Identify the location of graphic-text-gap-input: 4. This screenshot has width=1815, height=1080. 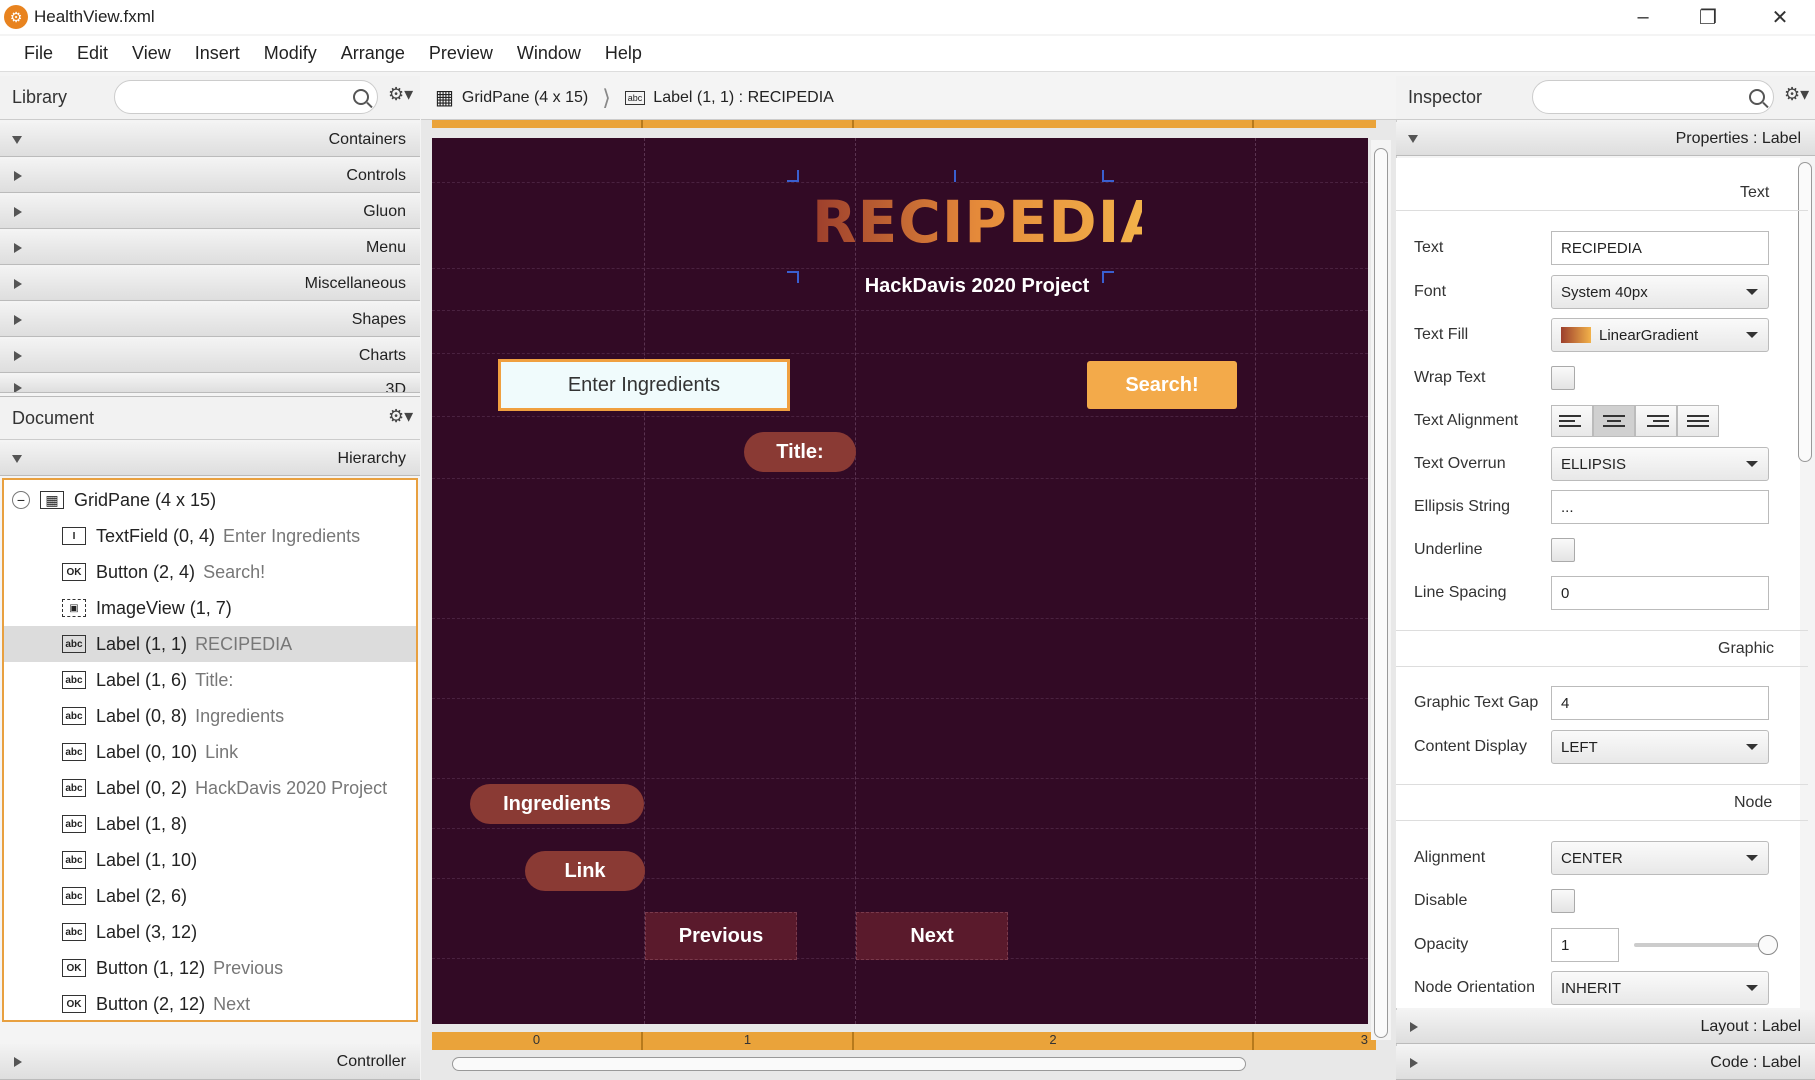
(1660, 703).